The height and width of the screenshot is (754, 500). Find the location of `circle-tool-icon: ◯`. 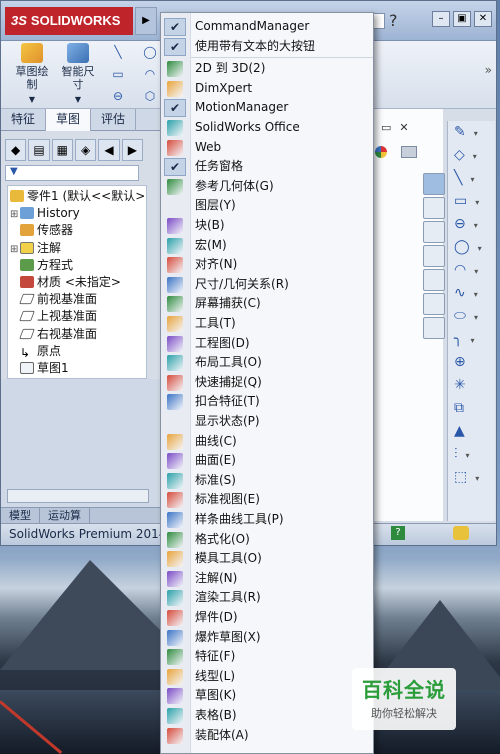

circle-tool-icon: ◯ is located at coordinates (150, 53).